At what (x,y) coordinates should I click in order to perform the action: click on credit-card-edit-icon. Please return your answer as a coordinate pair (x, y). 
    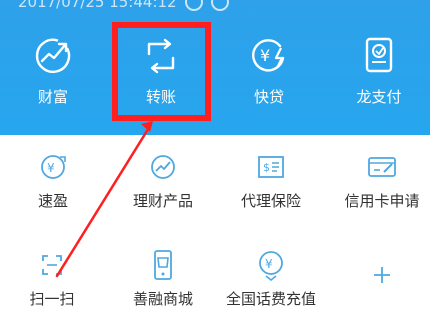
    Looking at the image, I should click on (382, 167).